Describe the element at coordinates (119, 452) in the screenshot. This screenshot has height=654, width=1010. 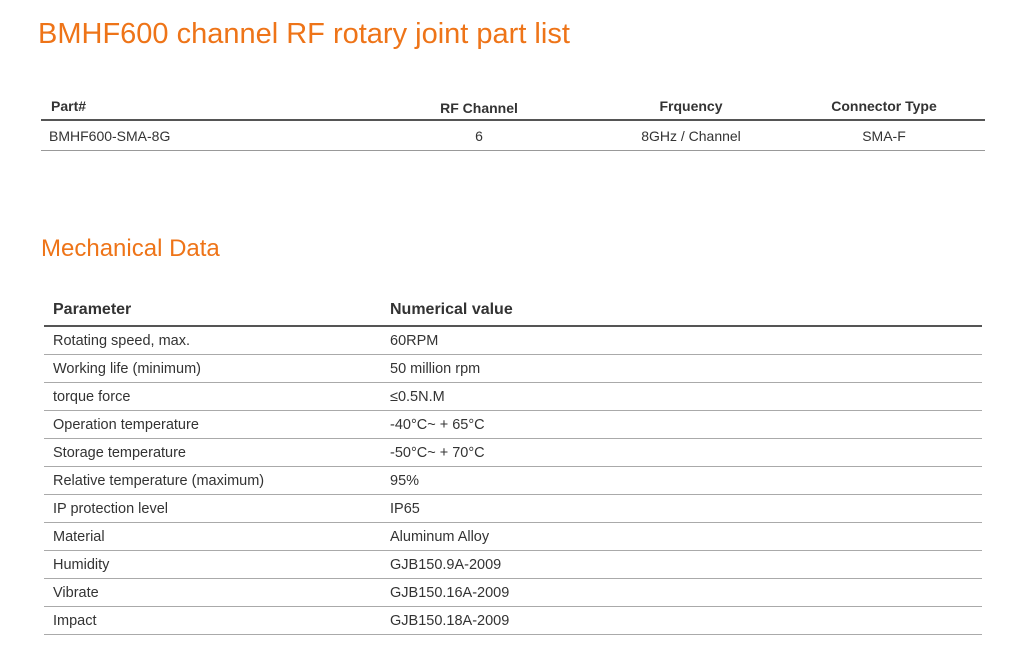
I see `cell-parameter: Storage temperature` at that location.